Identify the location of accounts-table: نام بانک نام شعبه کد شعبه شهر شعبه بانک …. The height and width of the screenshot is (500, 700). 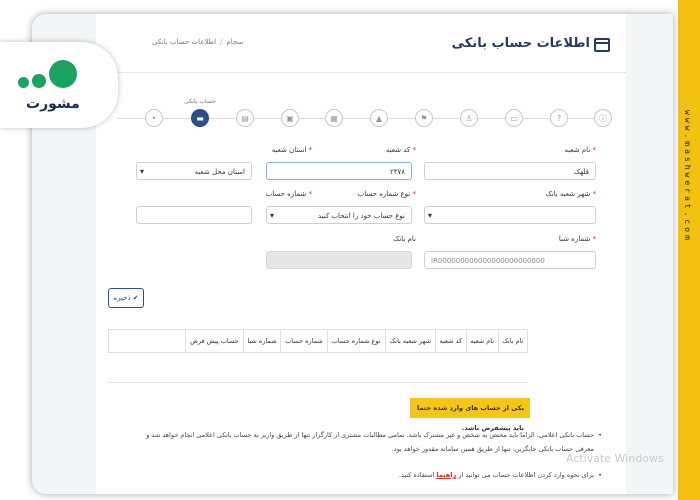
(318, 341).